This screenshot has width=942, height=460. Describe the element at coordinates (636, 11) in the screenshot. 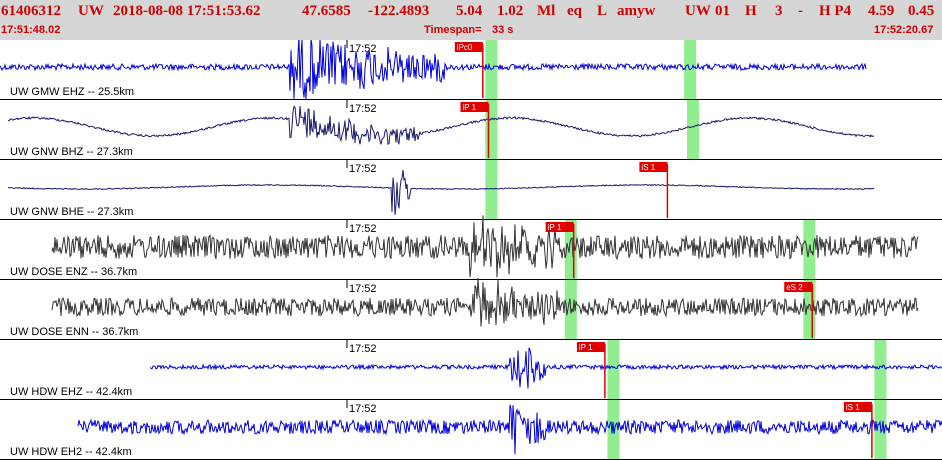

I see `event-author: amyw` at that location.